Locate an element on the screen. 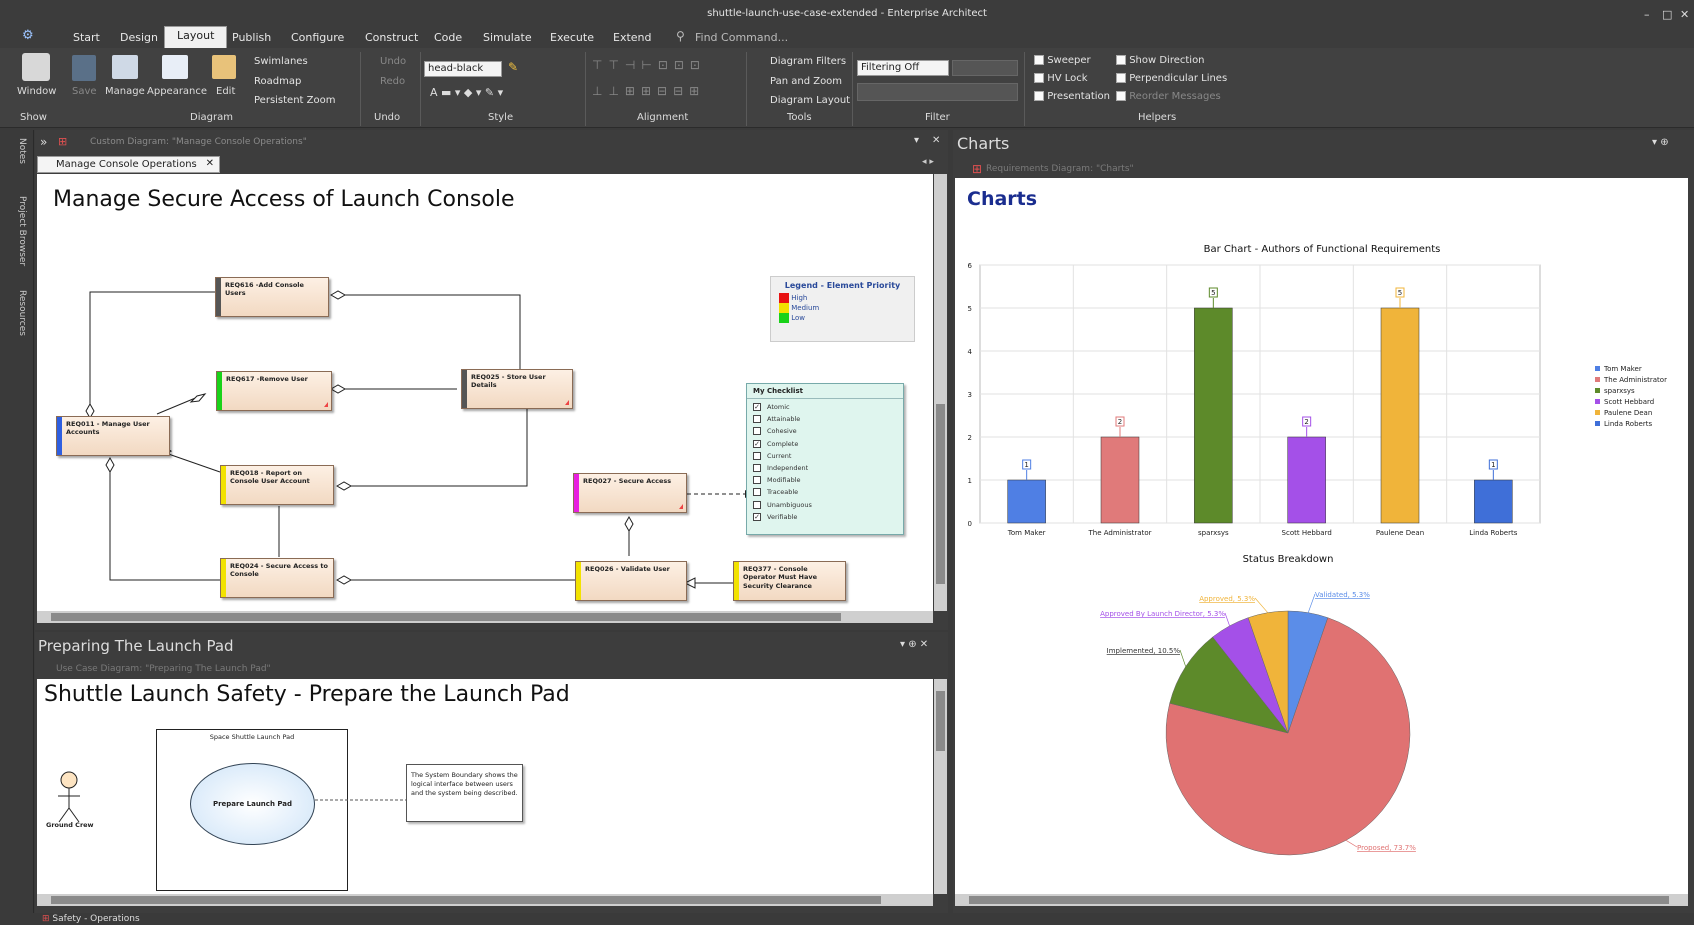  legend-label: Scott Hebbard is located at coordinates (1629, 402).